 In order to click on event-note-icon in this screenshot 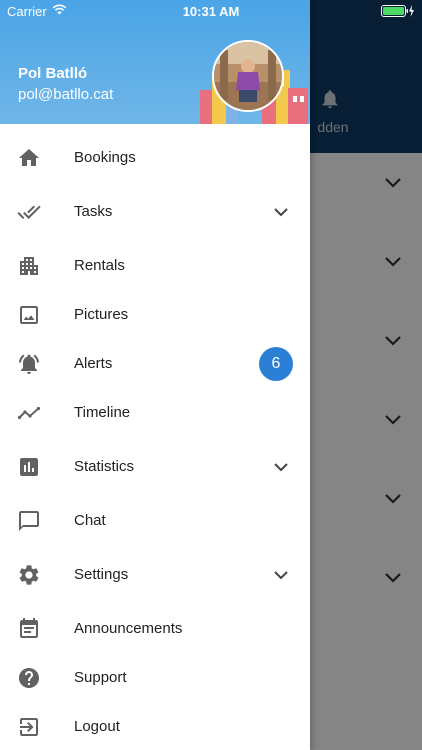, I will do `click(29, 628)`.